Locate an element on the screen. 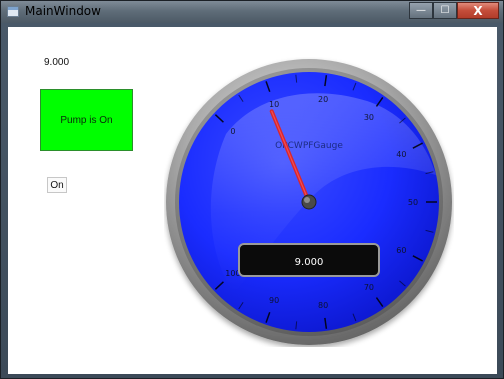 The width and height of the screenshot is (504, 379). window-controls: — ☐ X is located at coordinates (454, 11).